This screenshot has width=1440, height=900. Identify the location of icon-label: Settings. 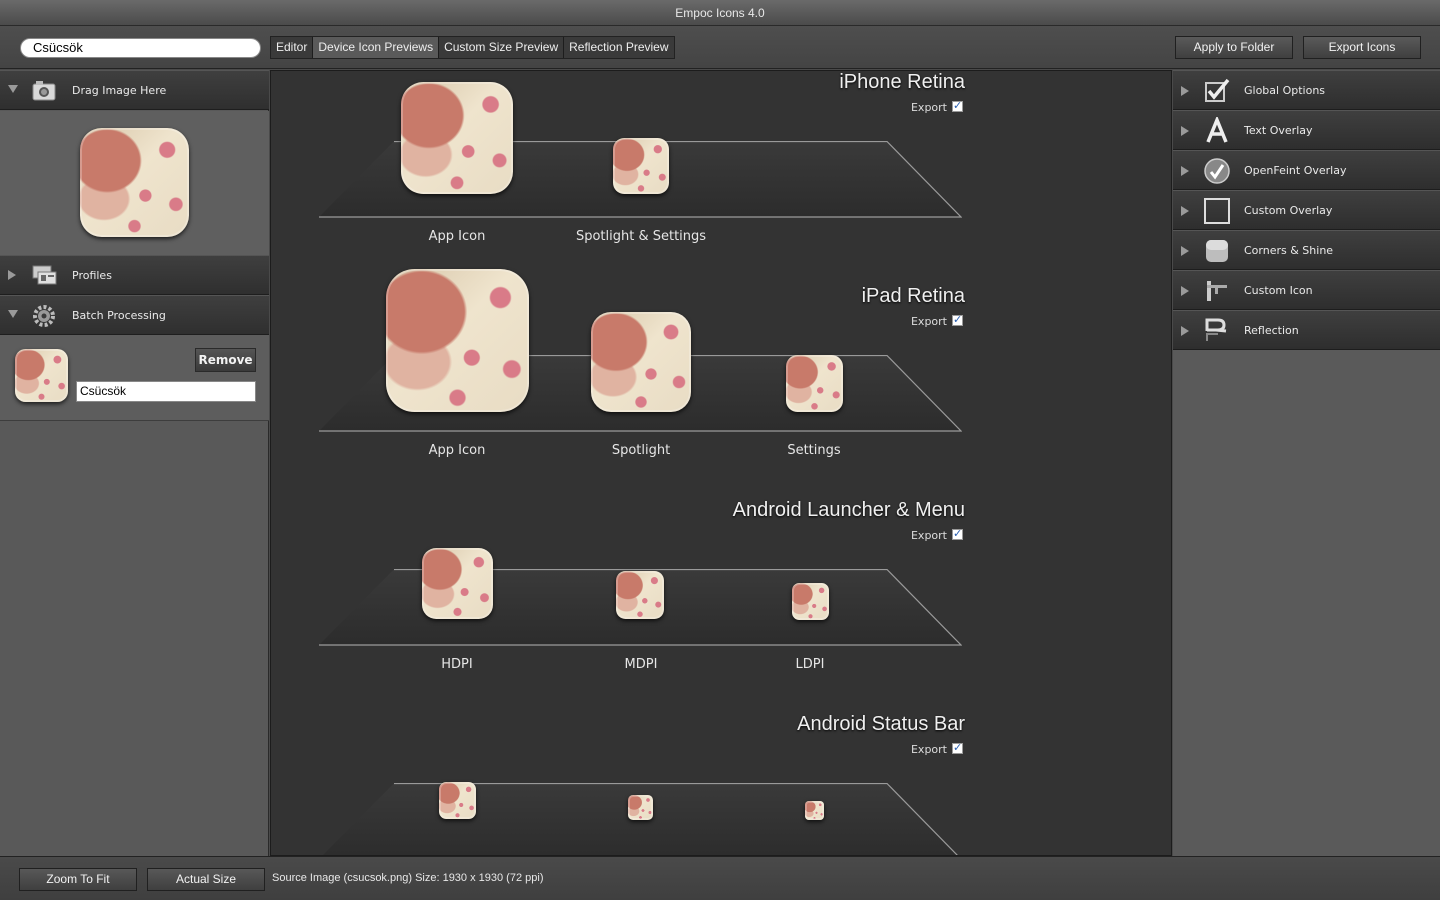
(814, 450).